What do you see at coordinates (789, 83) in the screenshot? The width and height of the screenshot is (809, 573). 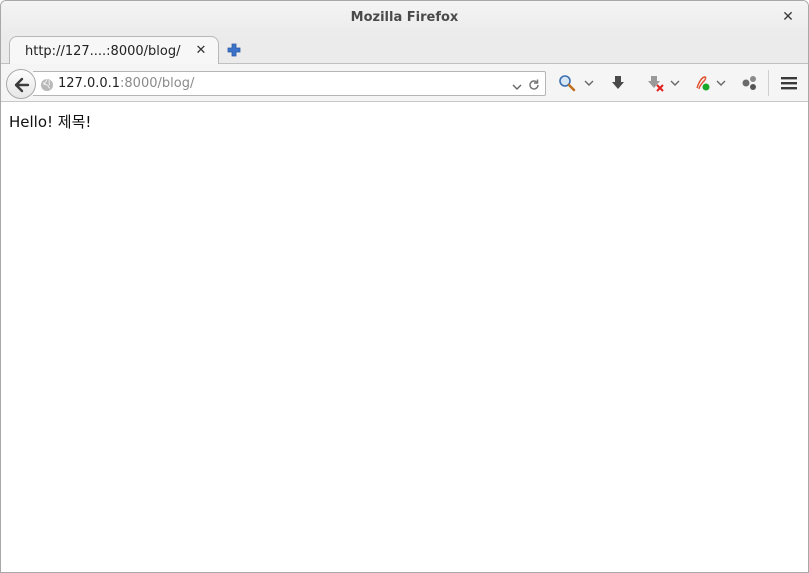 I see `hamburger-menu-icon` at bounding box center [789, 83].